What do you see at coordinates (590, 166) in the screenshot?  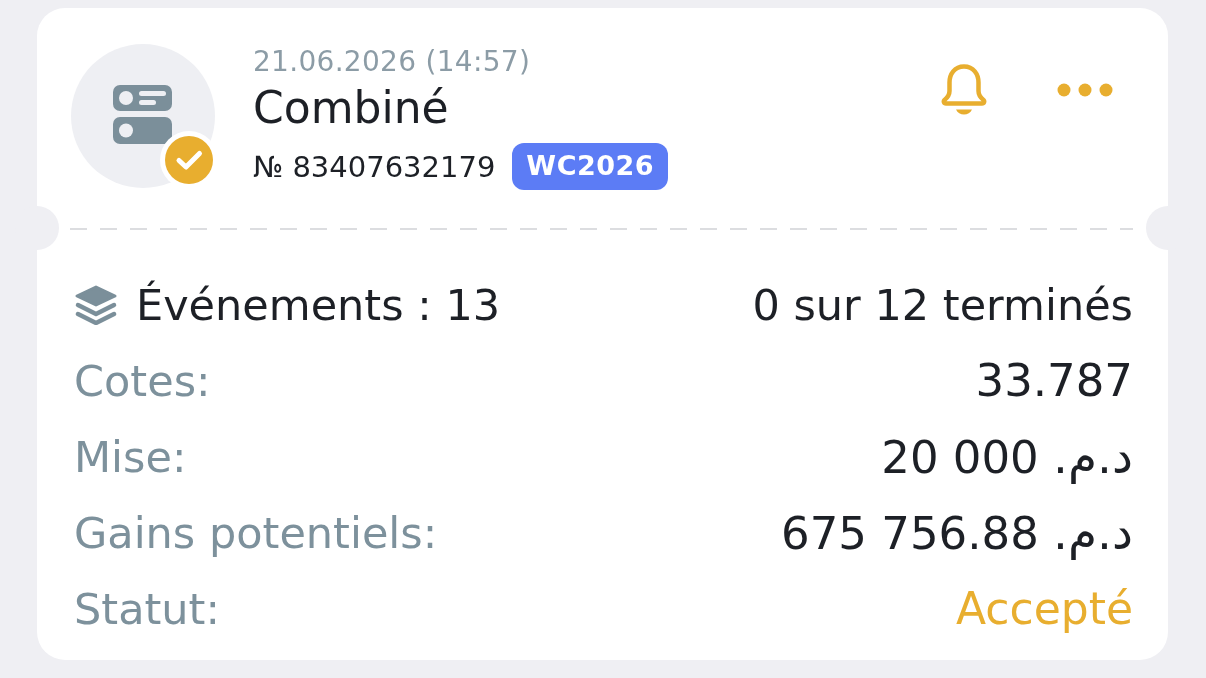 I see `promo-tag: WC2026` at bounding box center [590, 166].